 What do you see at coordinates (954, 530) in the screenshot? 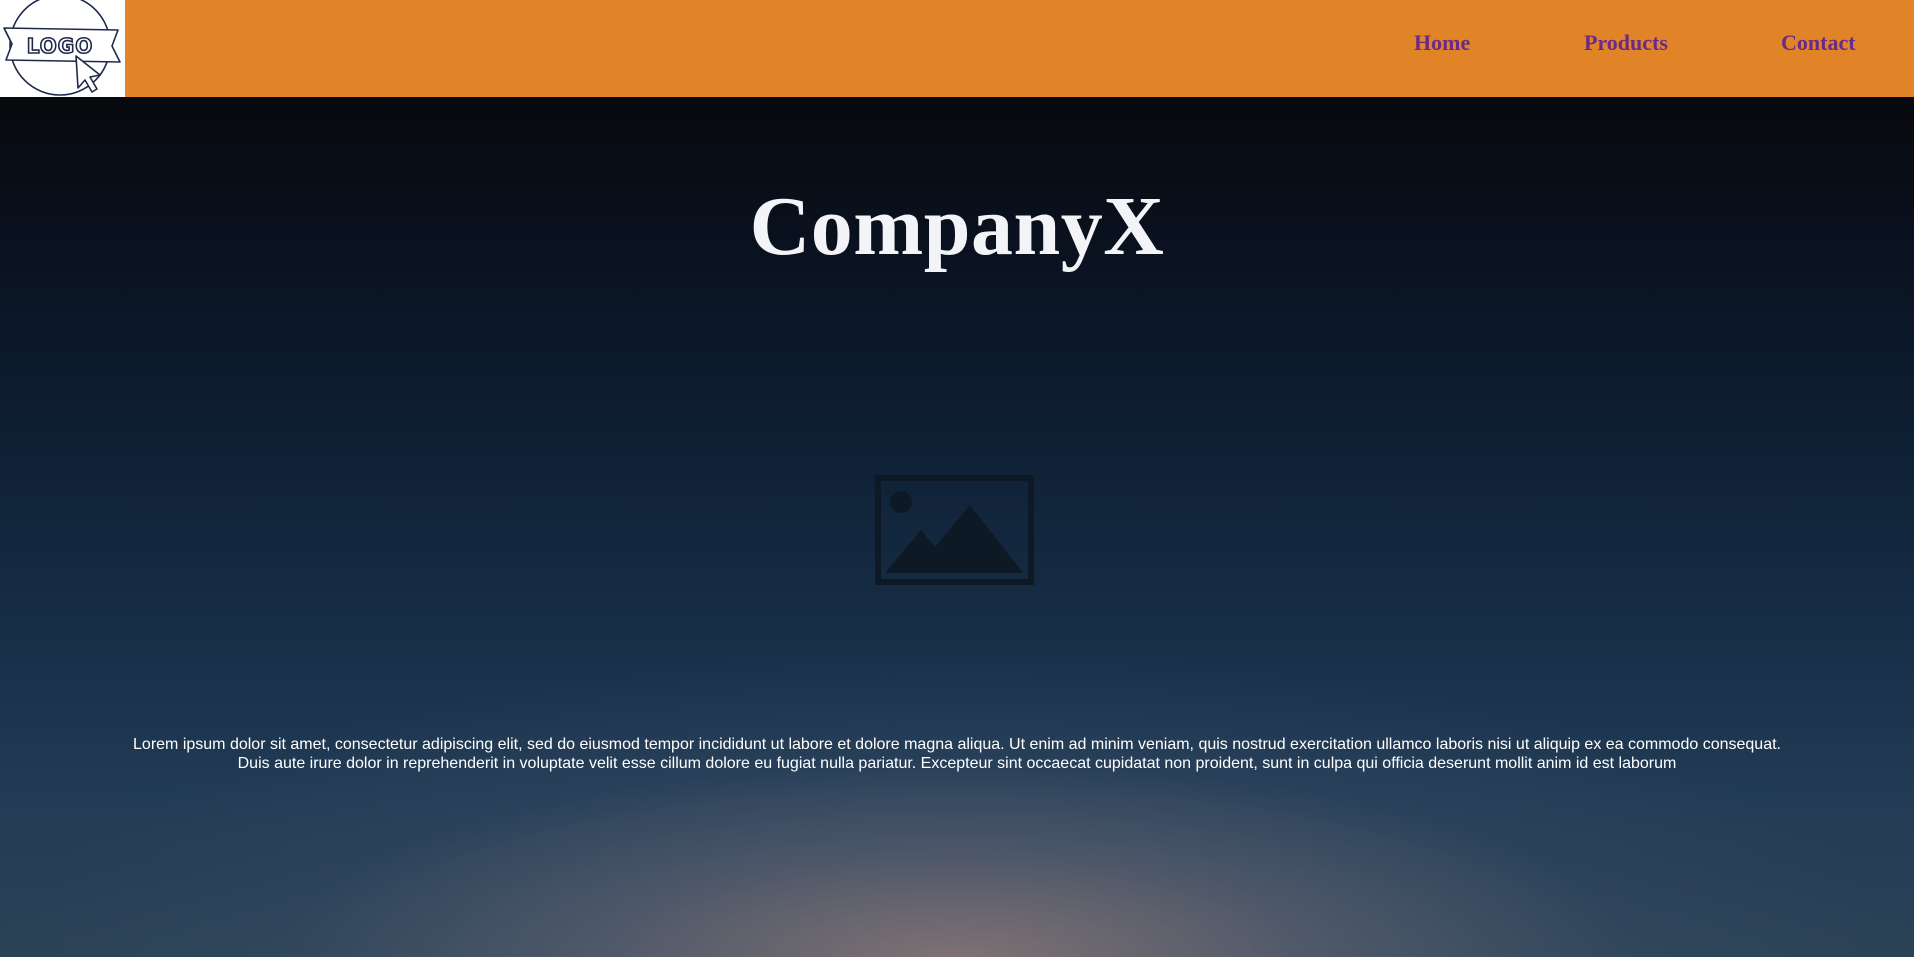
I see `image-placeholder-icon` at bounding box center [954, 530].